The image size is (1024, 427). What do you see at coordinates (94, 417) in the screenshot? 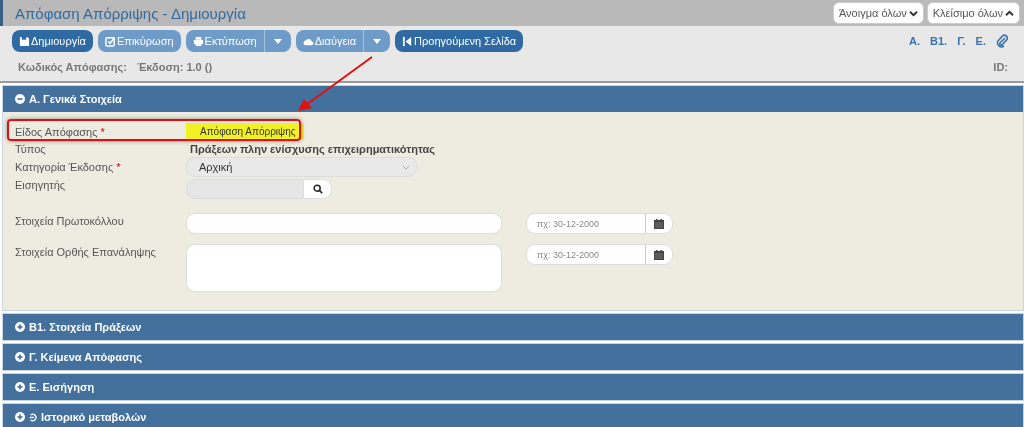
I see `section-title: Ιστορικό μεταβολών` at bounding box center [94, 417].